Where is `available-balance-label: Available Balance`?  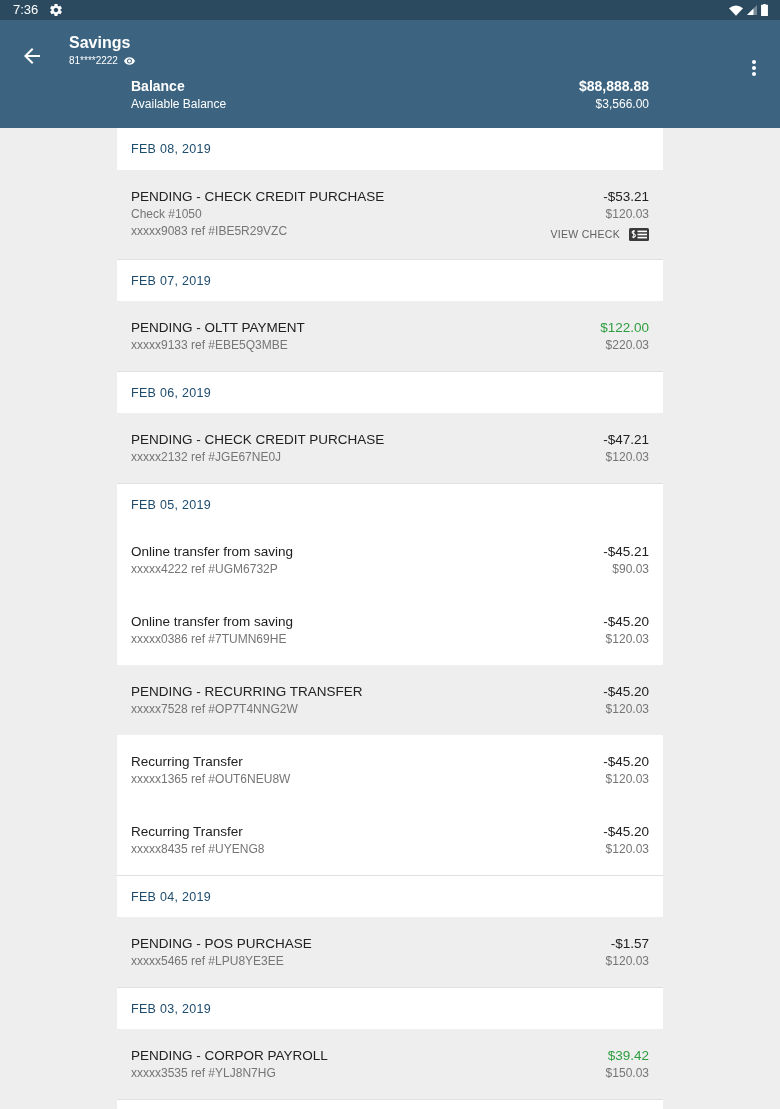
available-balance-label: Available Balance is located at coordinates (179, 104).